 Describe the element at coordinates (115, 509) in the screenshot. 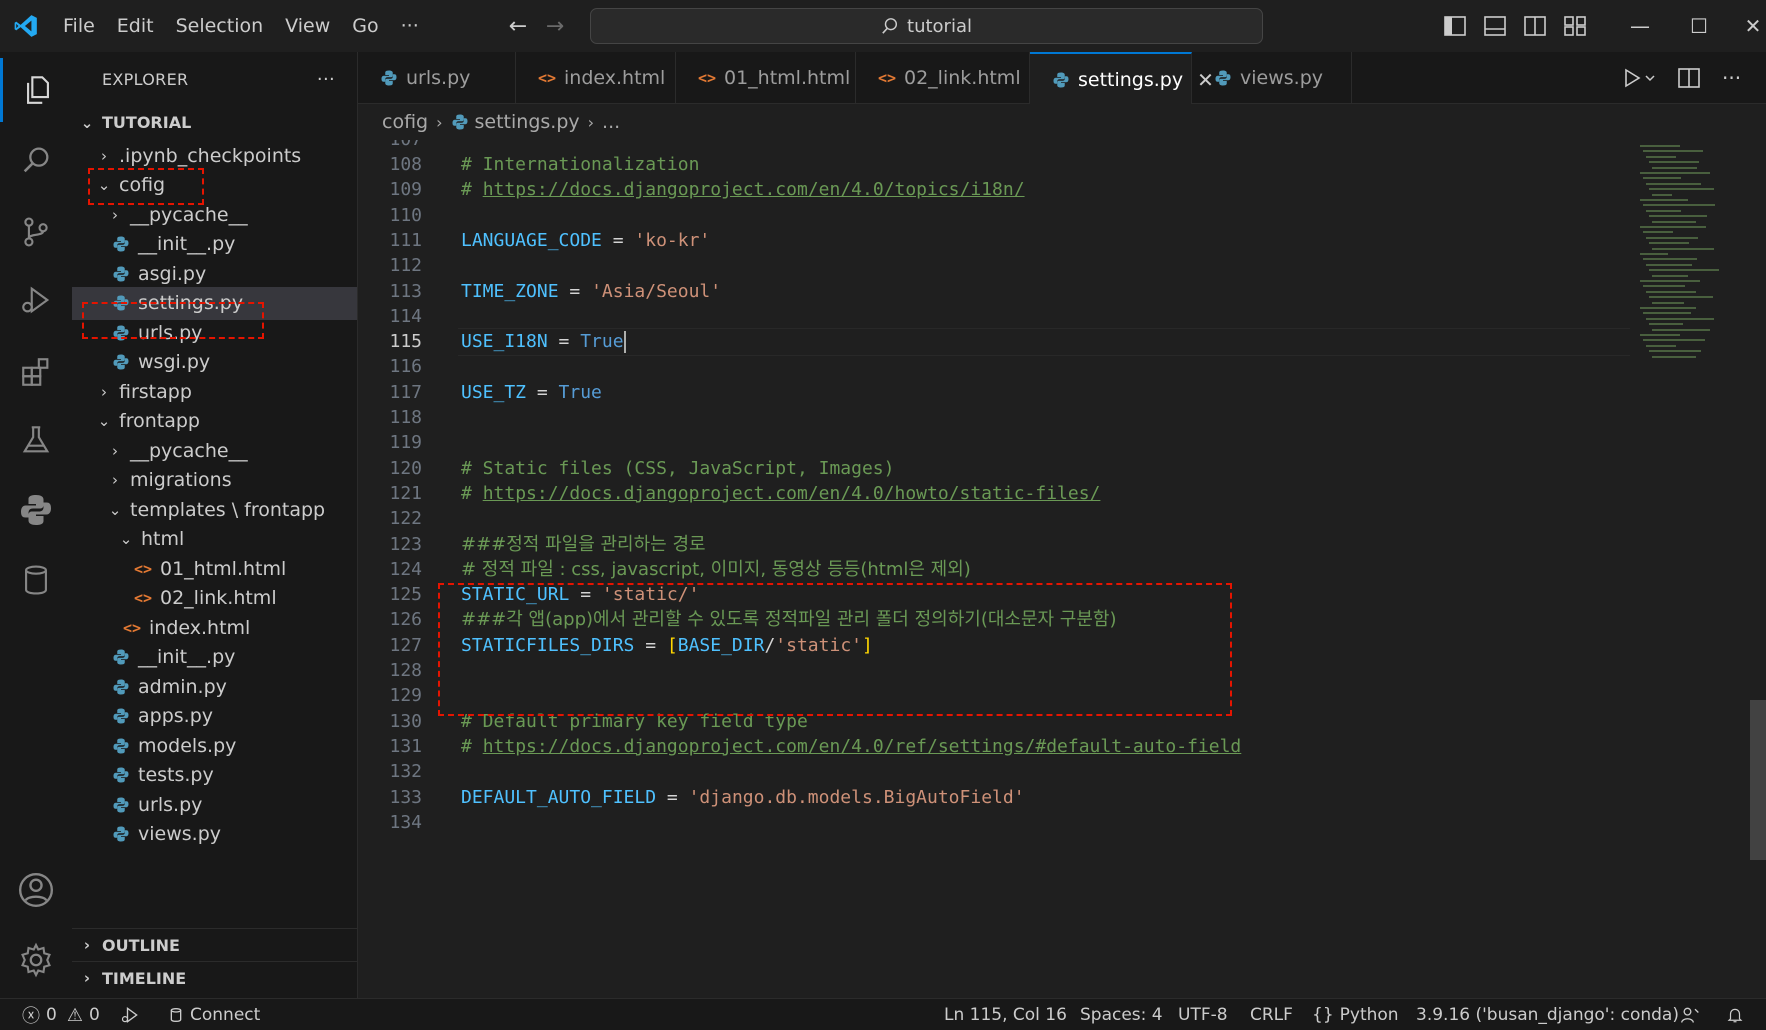

I see `chevron-down-icon: ⌄` at that location.